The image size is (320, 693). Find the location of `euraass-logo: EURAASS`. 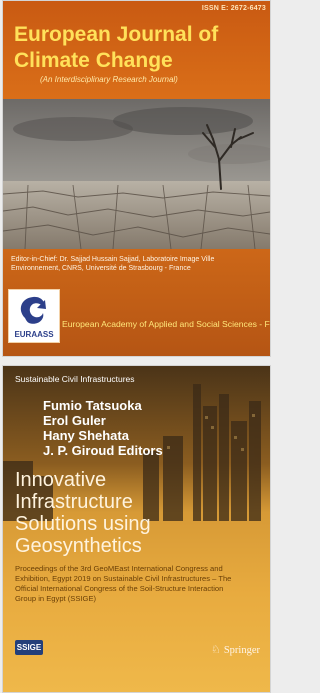

euraass-logo: EURAASS is located at coordinates (34, 316).